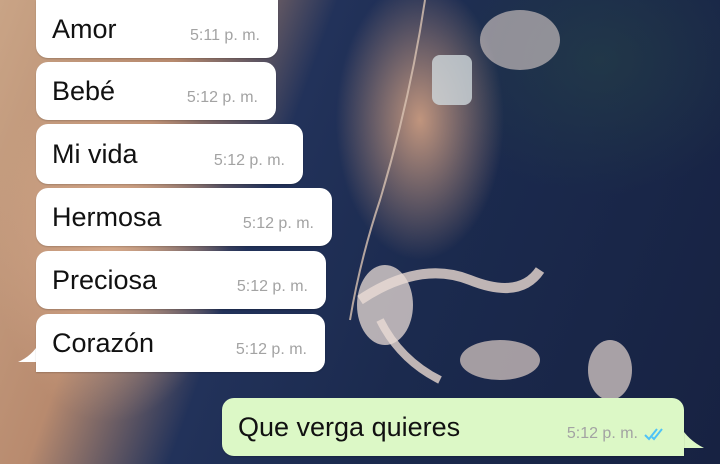 This screenshot has width=720, height=464. I want to click on message-text: Mi vida, so click(95, 153).